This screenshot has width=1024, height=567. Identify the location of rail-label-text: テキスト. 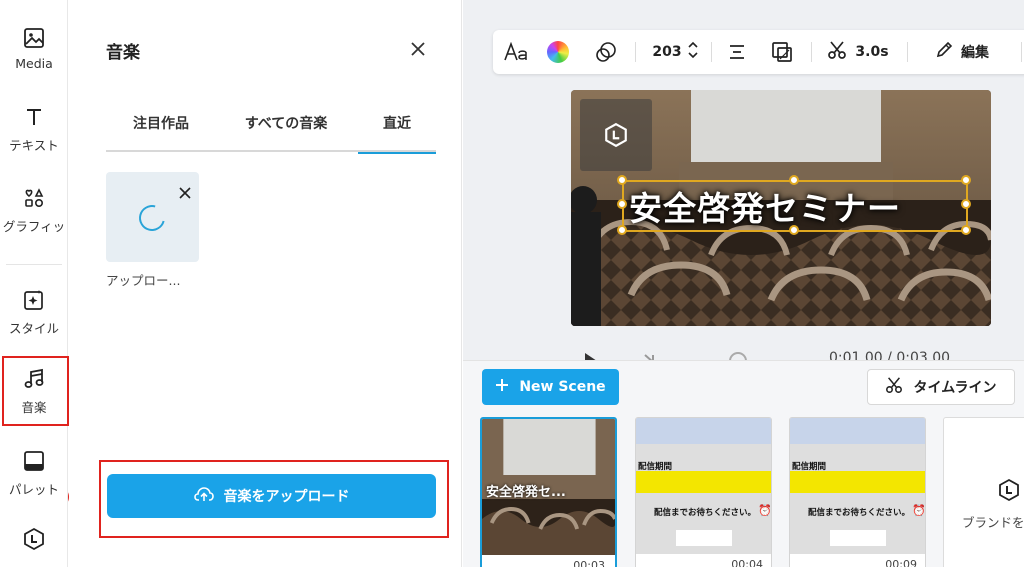
(34, 145).